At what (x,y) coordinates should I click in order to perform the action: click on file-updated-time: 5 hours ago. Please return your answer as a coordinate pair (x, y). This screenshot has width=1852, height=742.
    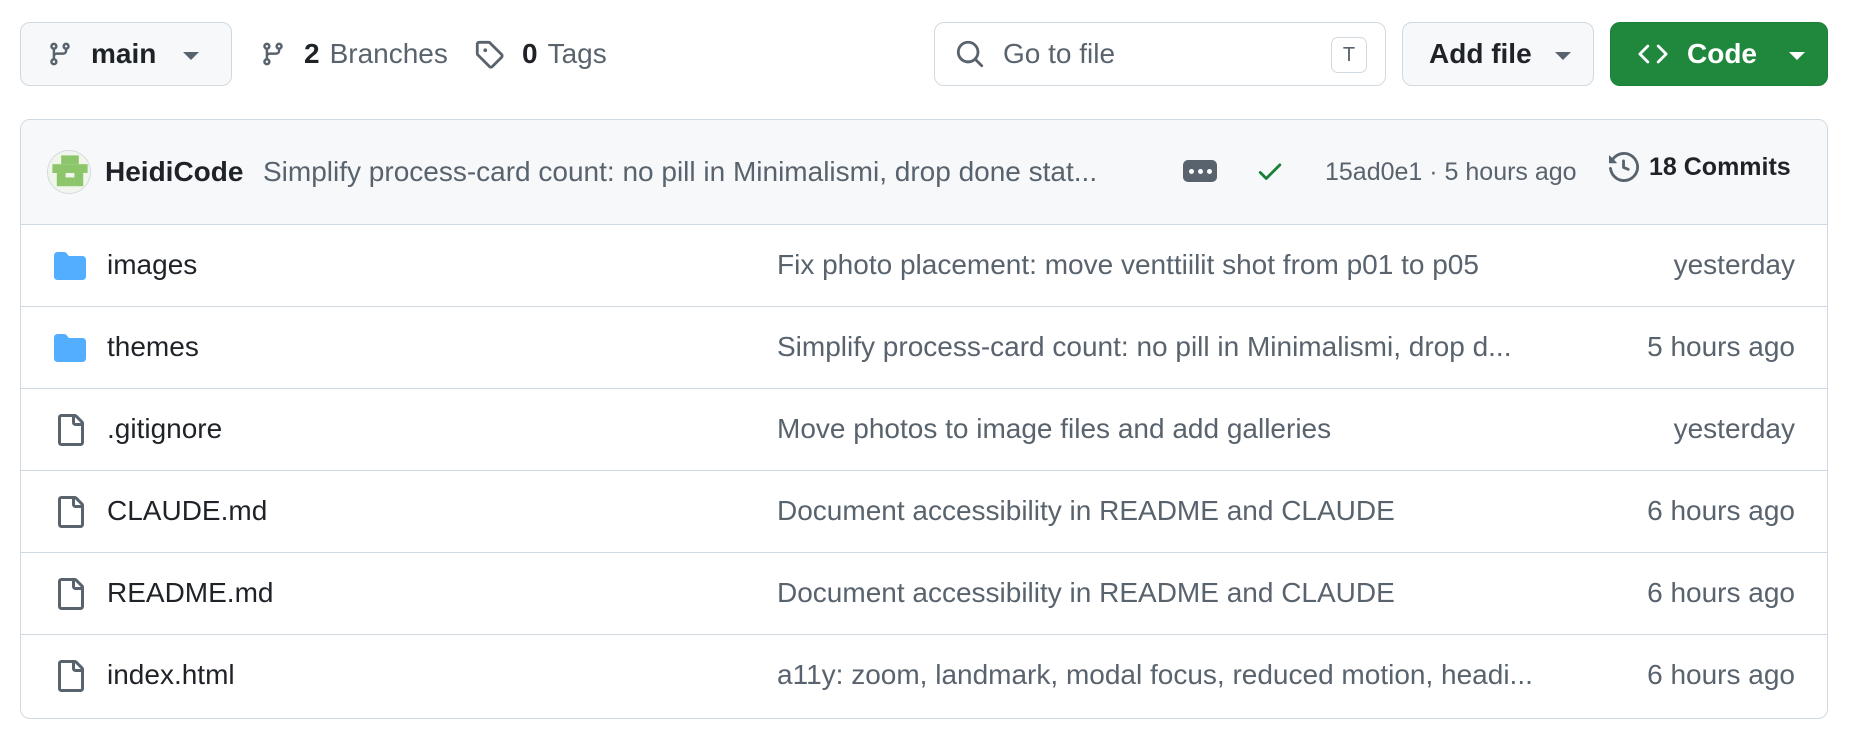
    Looking at the image, I should click on (1721, 346).